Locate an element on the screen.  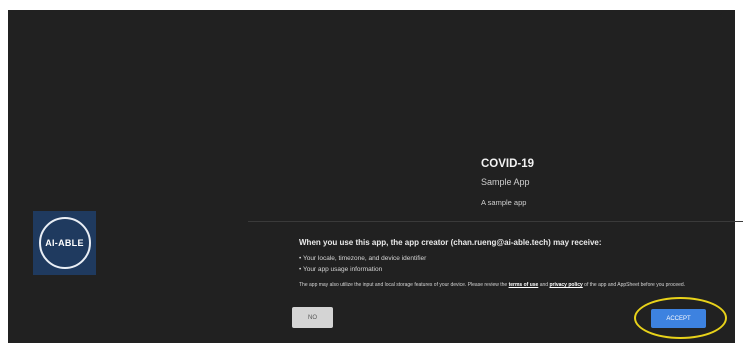
app-description: A sample app is located at coordinates (504, 202).